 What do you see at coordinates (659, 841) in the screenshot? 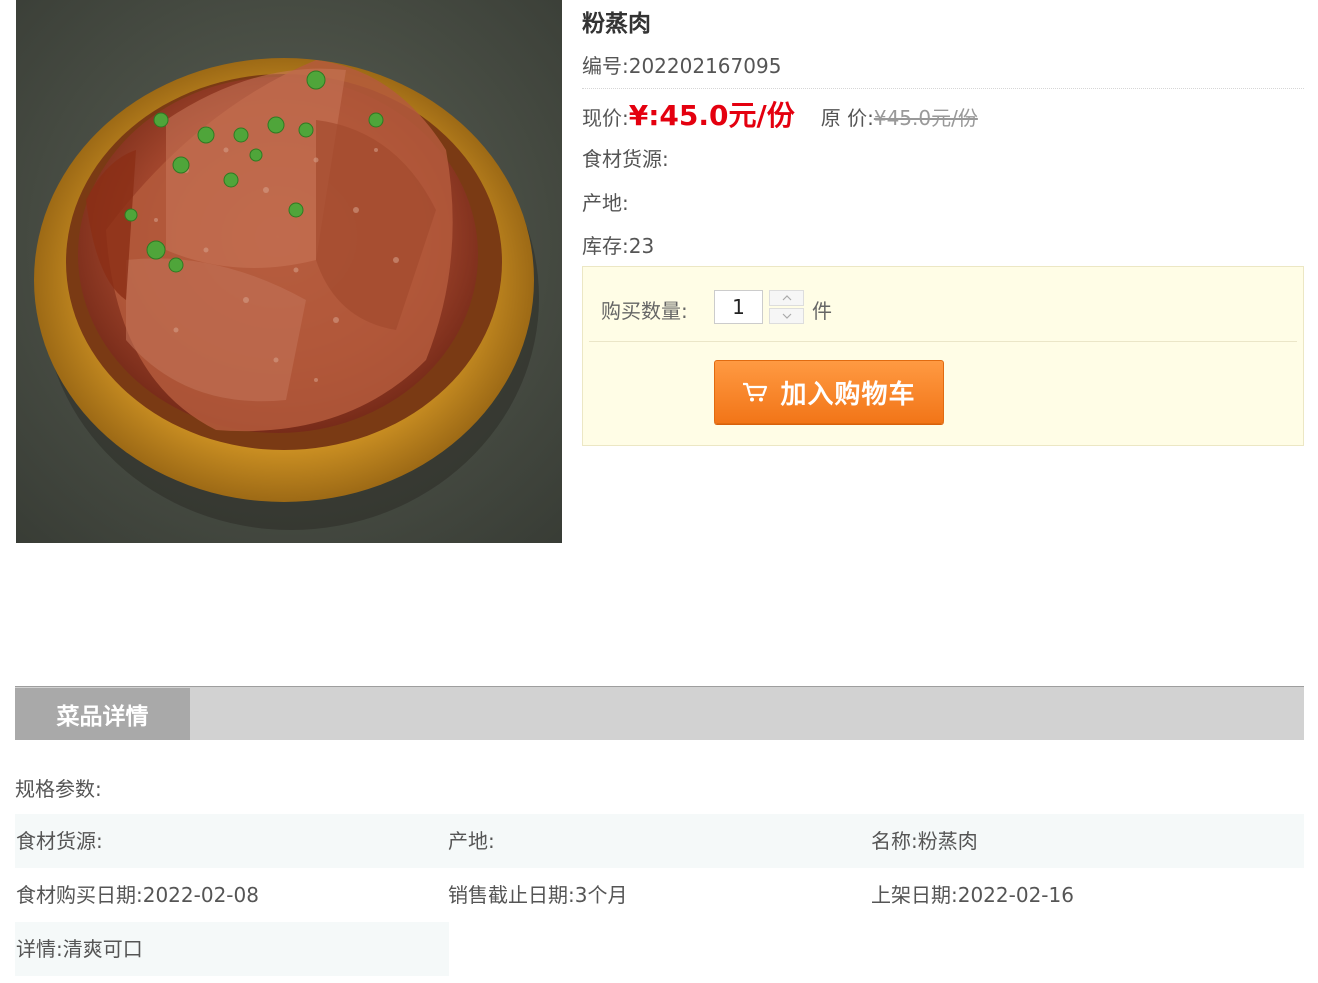
I see `spec-row: 食材货源: 产地: 名称:粉蒸肉` at bounding box center [659, 841].